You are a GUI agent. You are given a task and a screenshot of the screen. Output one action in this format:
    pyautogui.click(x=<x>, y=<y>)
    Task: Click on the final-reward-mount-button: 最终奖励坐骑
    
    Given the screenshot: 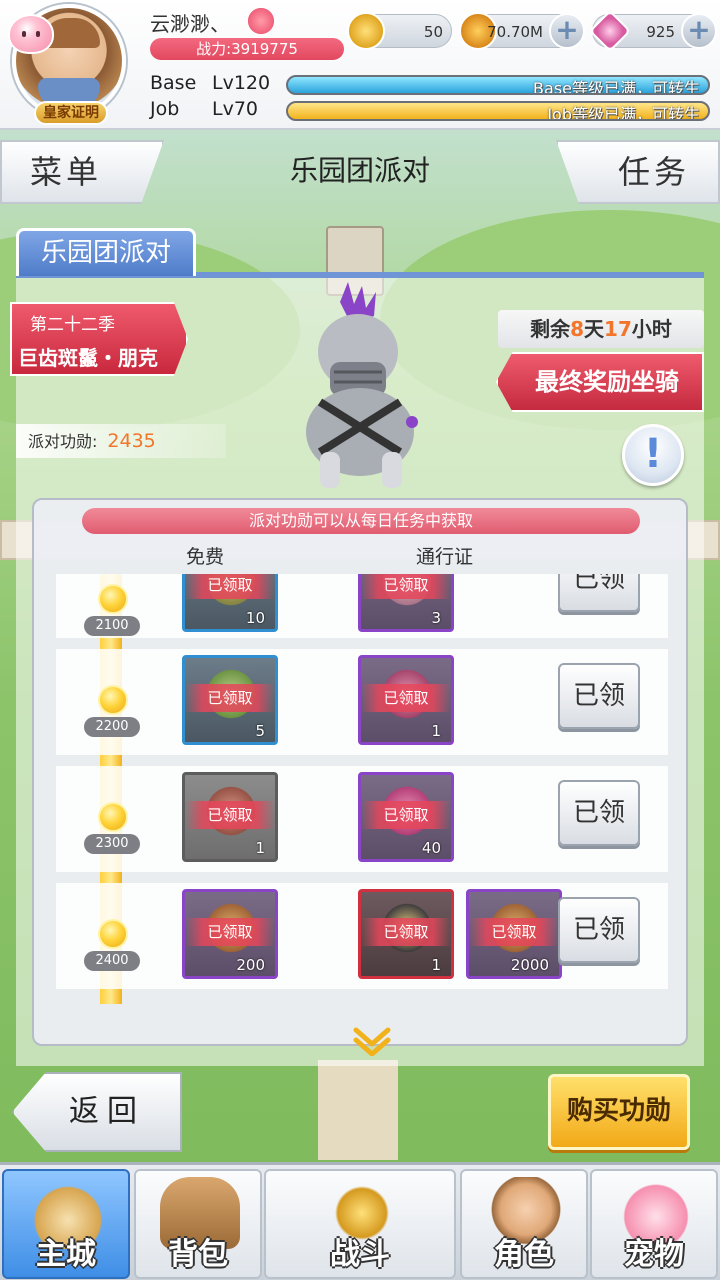 What is the action you would take?
    pyautogui.click(x=600, y=382)
    